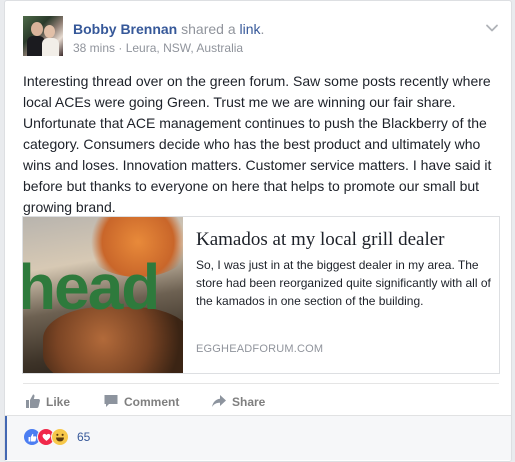  Describe the element at coordinates (125, 29) in the screenshot. I see `author-name: Bobby Brennan` at that location.